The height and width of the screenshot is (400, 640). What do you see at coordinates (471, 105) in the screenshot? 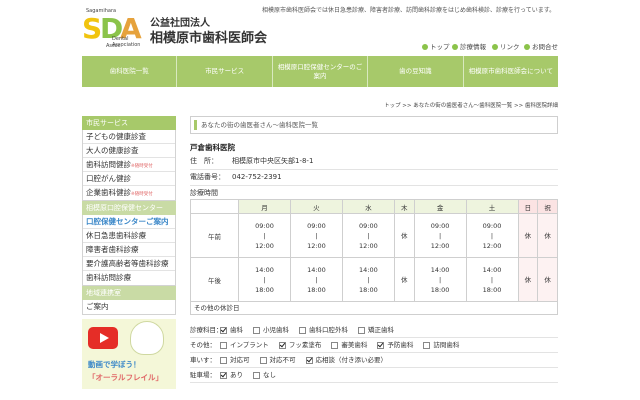
I see `breadcrumb: トップ >> あなたの街の歯医者さん〜歯科医院一覧 >> 歯科医院詳細` at bounding box center [471, 105].